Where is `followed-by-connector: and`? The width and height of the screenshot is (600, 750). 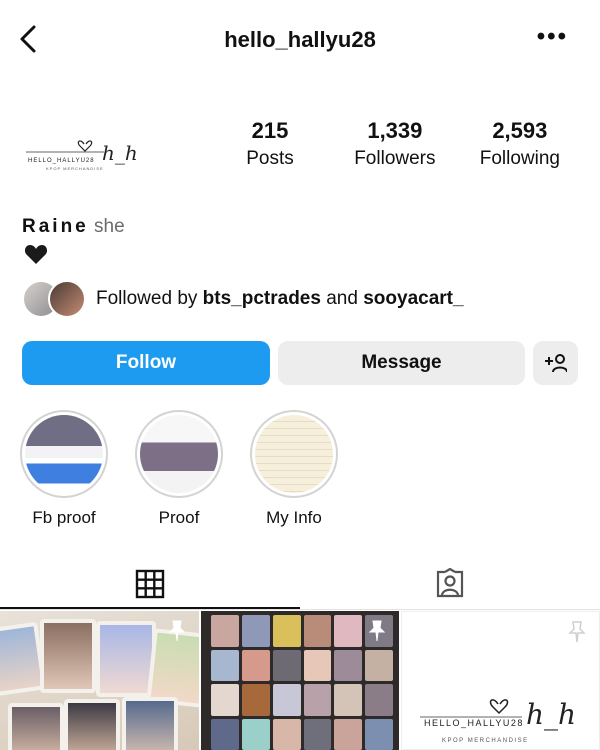
followed-by-connector: and is located at coordinates (342, 298).